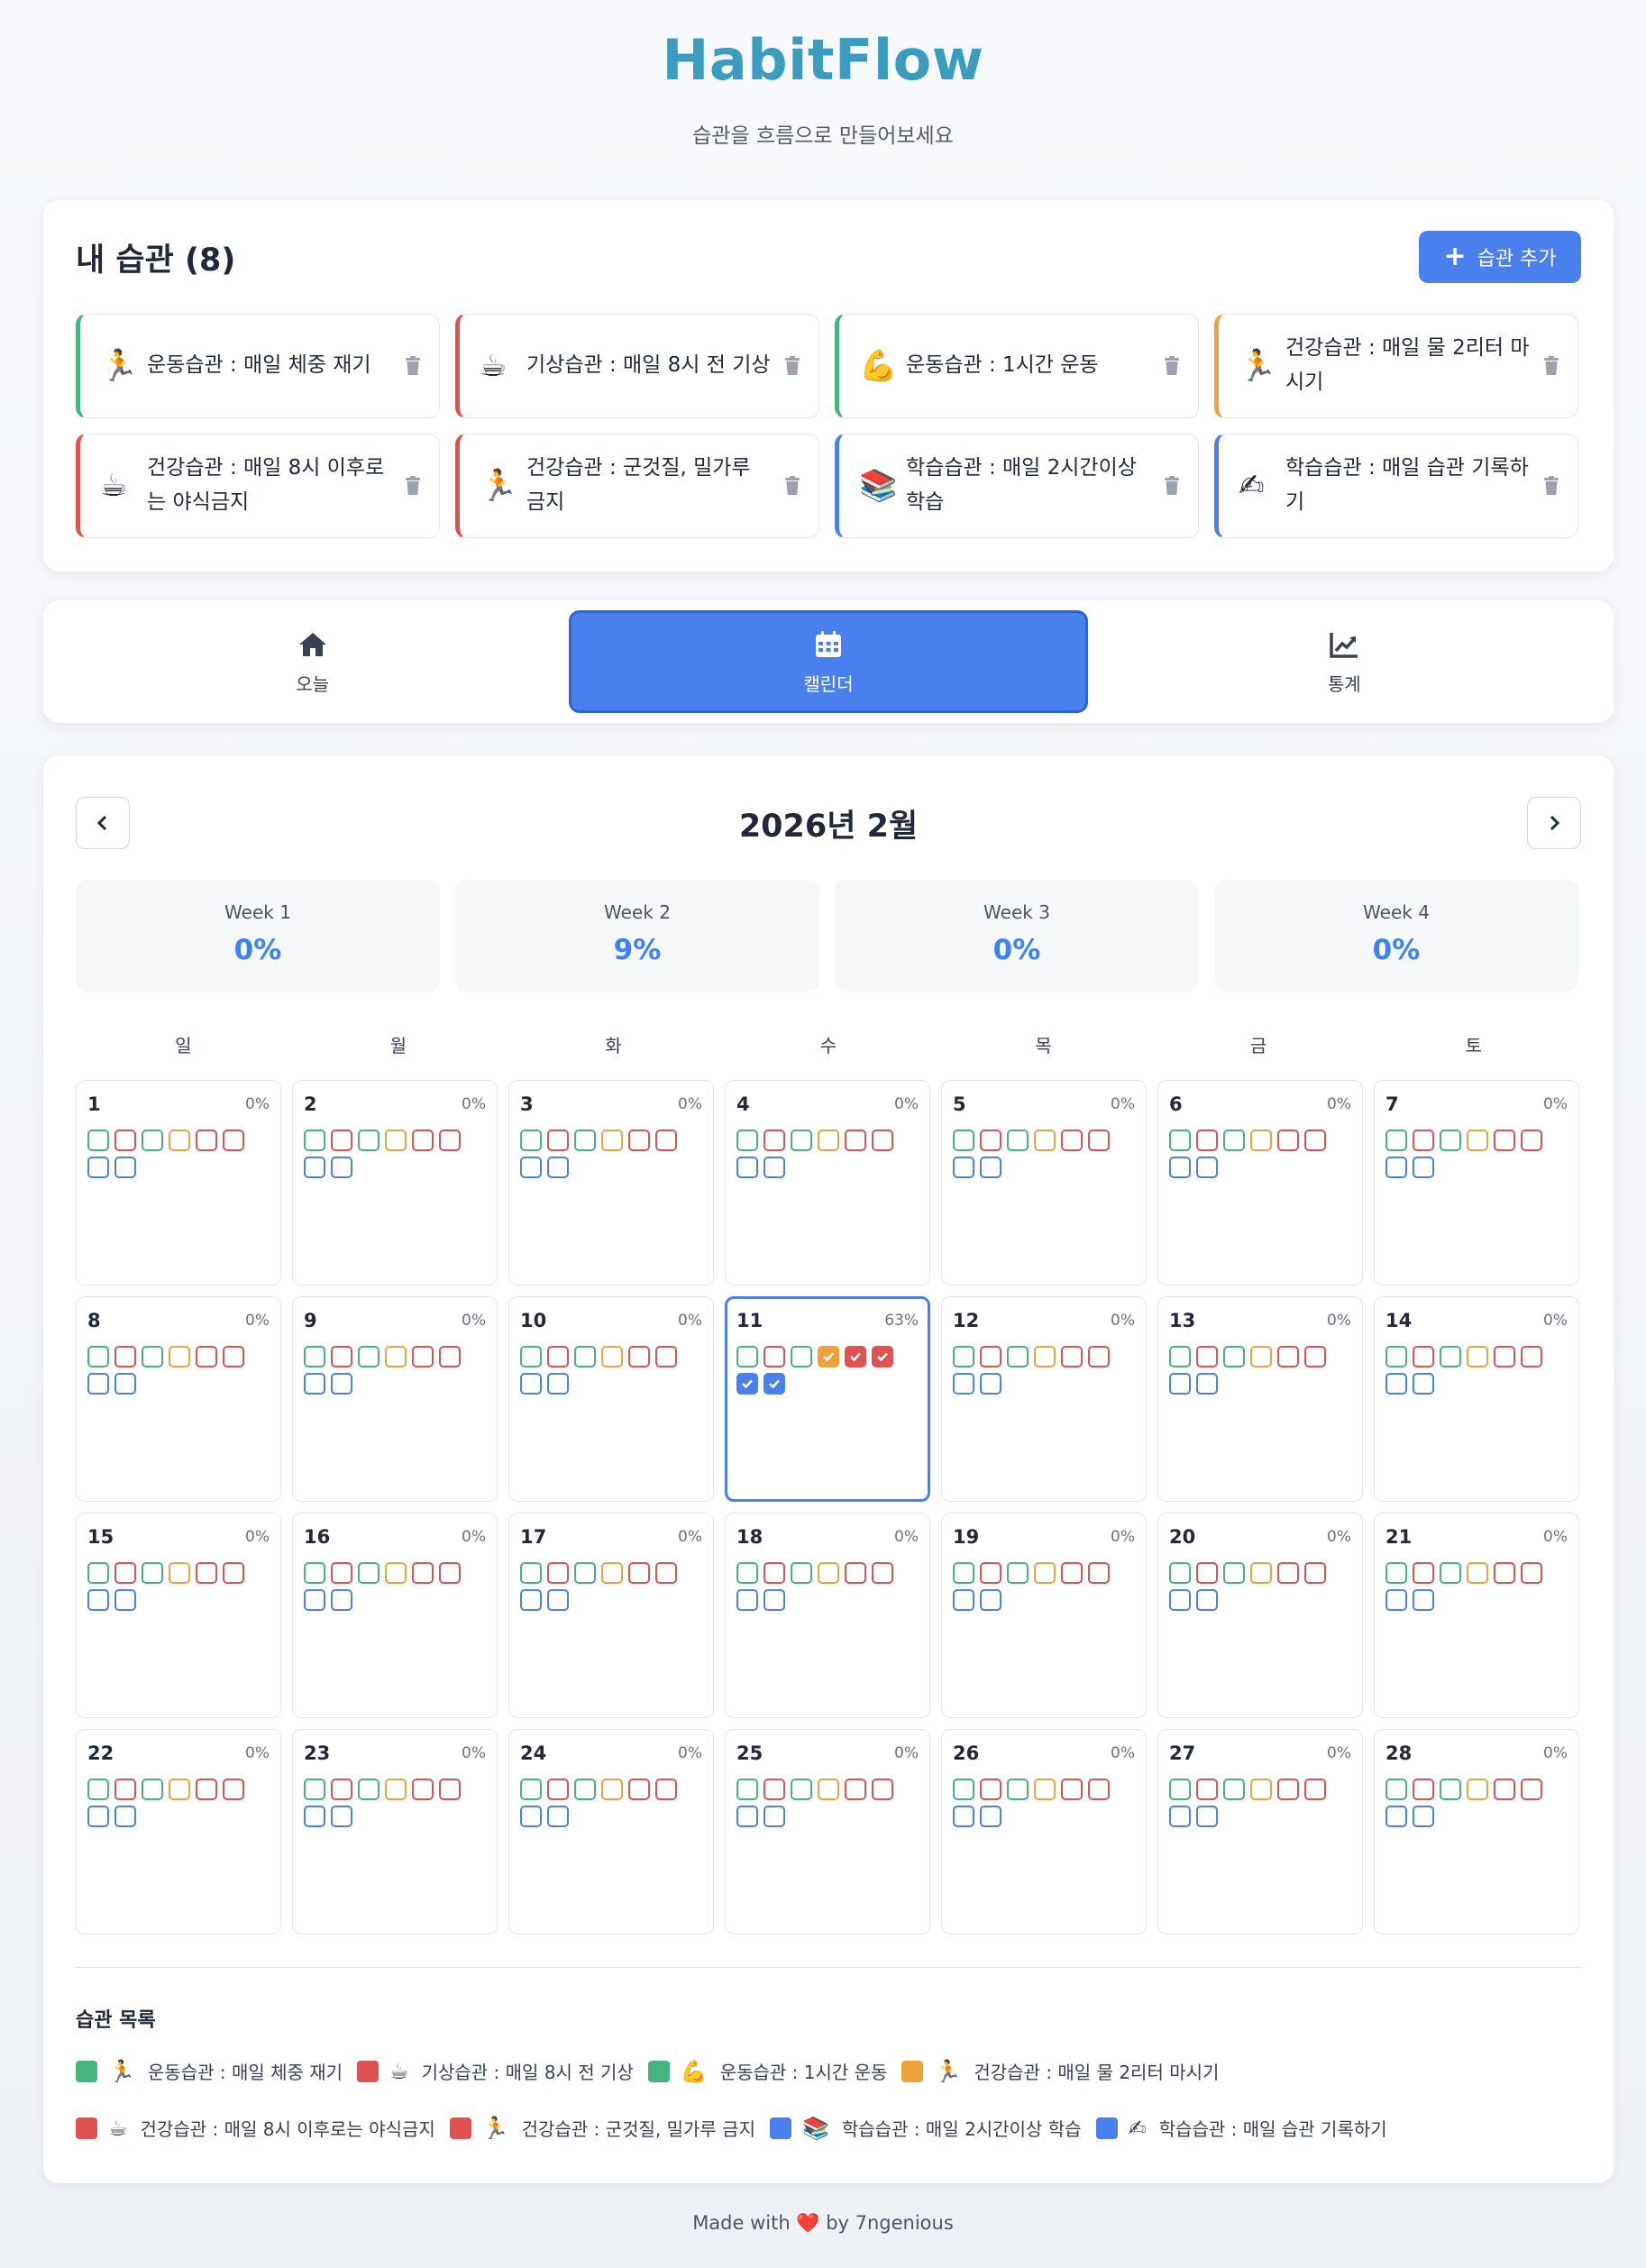 Image resolution: width=1646 pixels, height=2268 pixels. Describe the element at coordinates (178, 1183) in the screenshot. I see `calendar-day: 1 0%` at that location.